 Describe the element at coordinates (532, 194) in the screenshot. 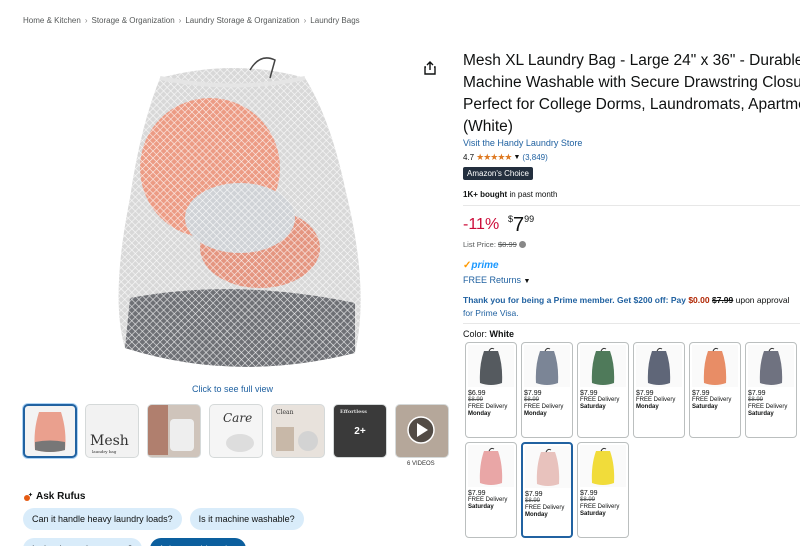

I see `bought-rest: in past month` at that location.